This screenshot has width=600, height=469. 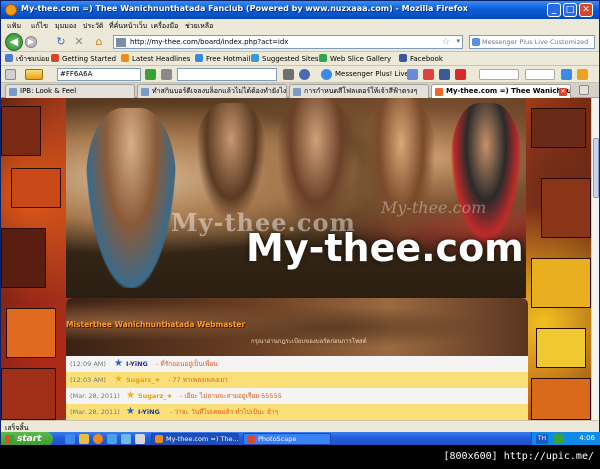 I want to click on scrollbar-thumb, so click(x=596, y=168).